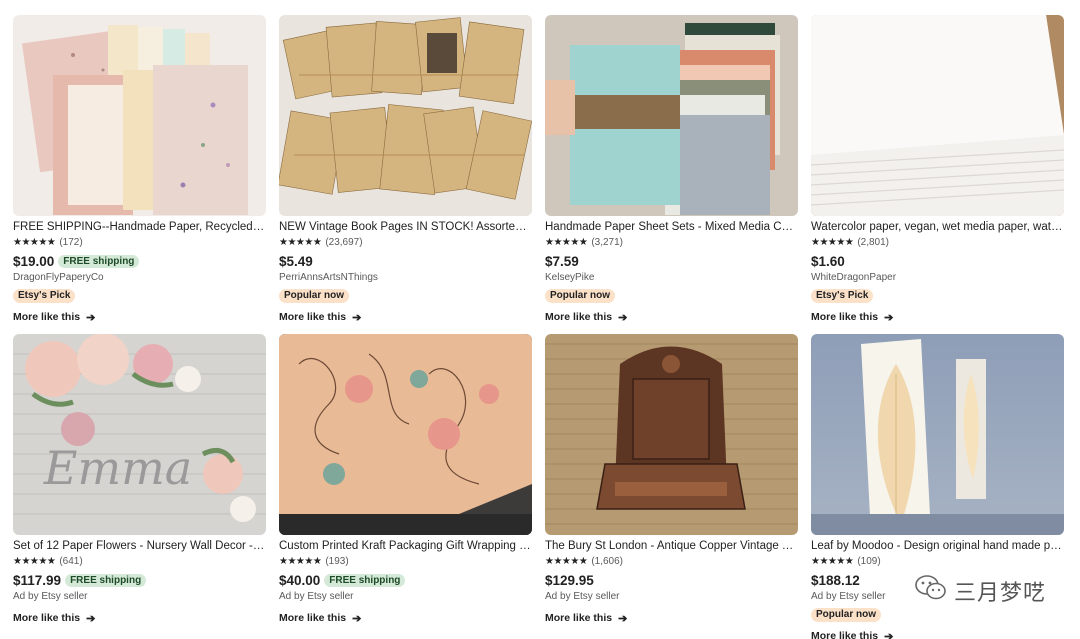  Describe the element at coordinates (405, 261) in the screenshot. I see `price-line: $5.49` at that location.